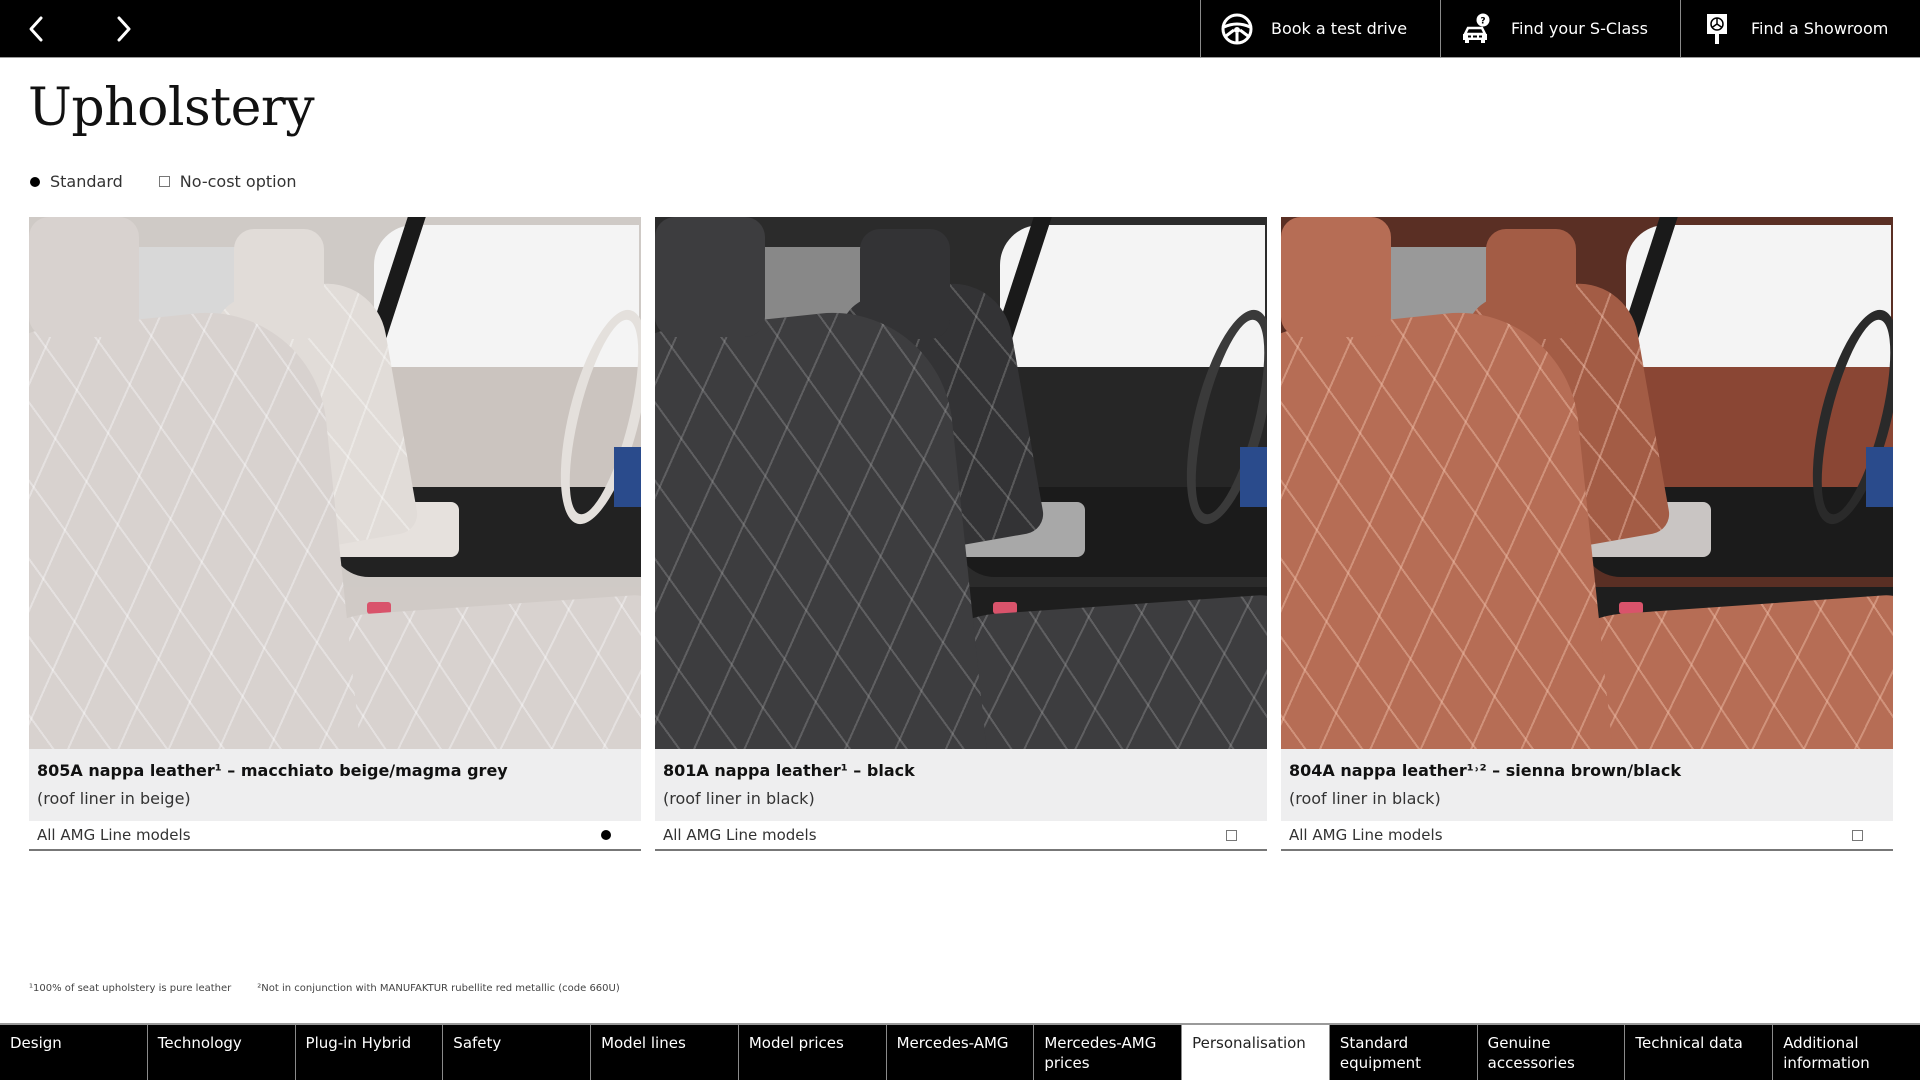 The width and height of the screenshot is (1920, 1080). I want to click on legend-standard-label: Standard, so click(86, 181).